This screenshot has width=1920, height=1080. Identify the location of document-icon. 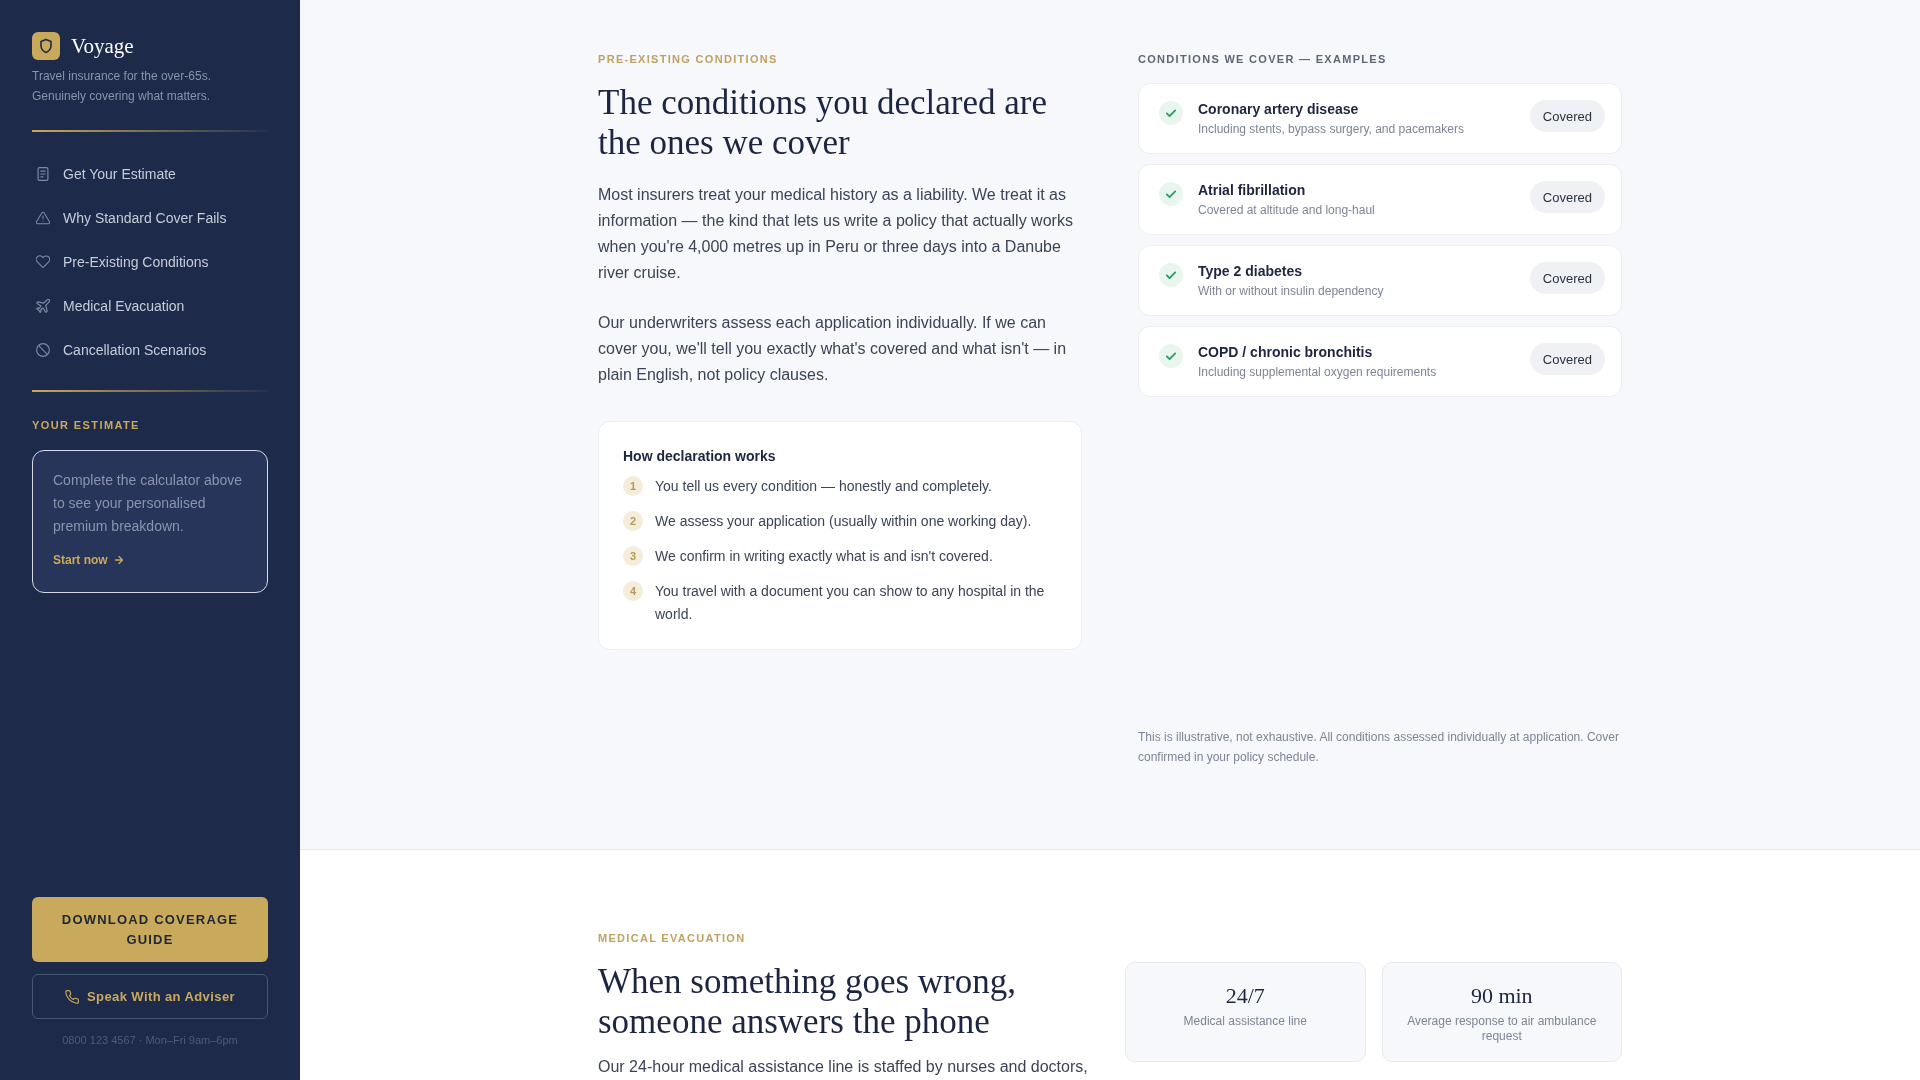
(43, 174).